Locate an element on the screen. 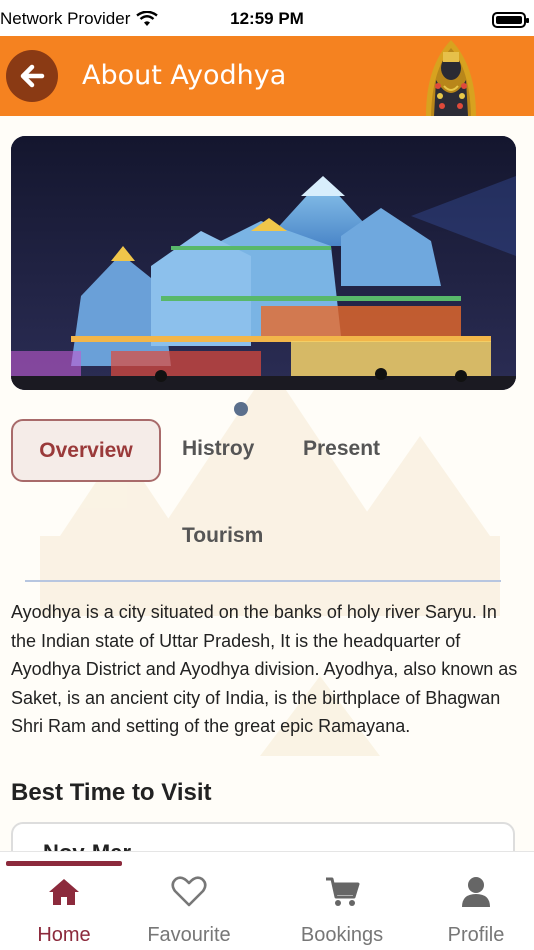  tab-history: Histroy is located at coordinates (218, 449).